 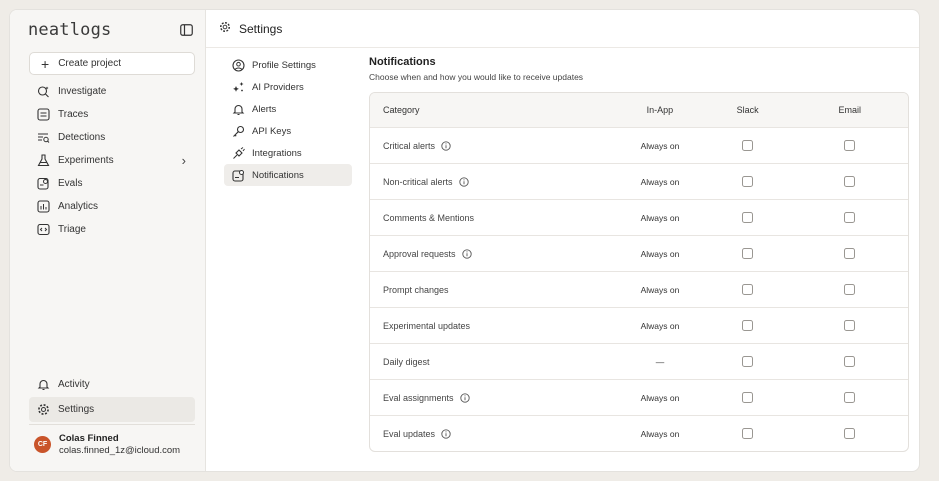 I want to click on create-project-button: + Create project, so click(x=112, y=63).